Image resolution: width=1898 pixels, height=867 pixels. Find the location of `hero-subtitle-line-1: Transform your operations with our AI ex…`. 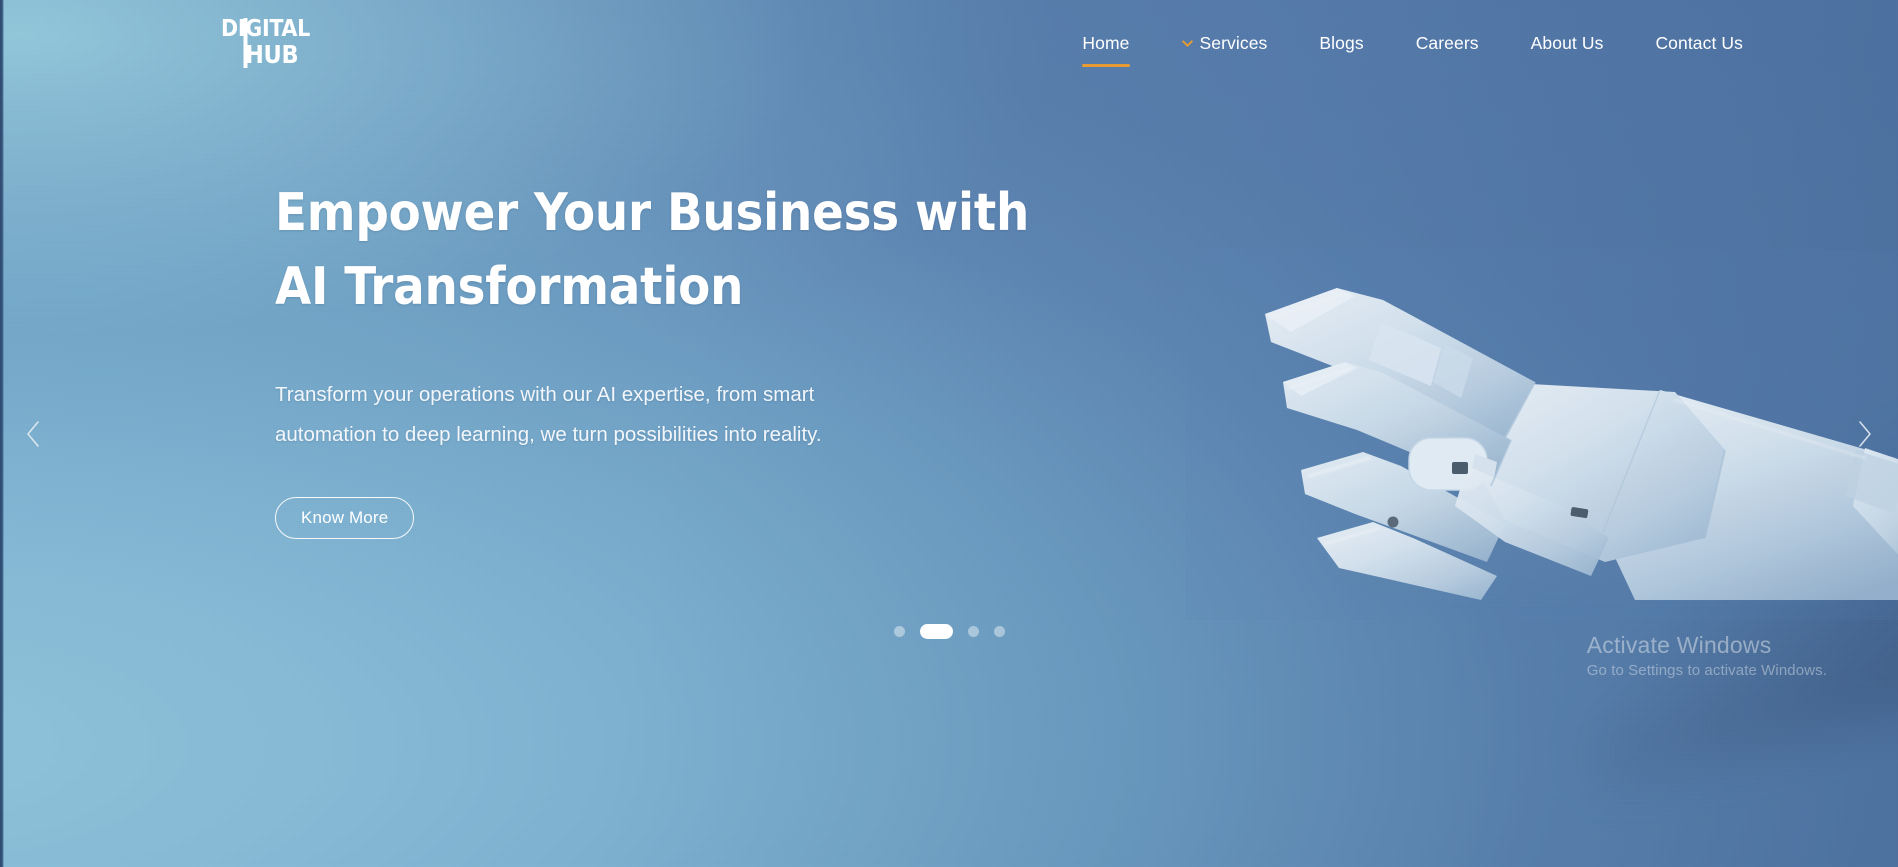

hero-subtitle-line-1: Transform your operations with our AI ex… is located at coordinates (545, 394).